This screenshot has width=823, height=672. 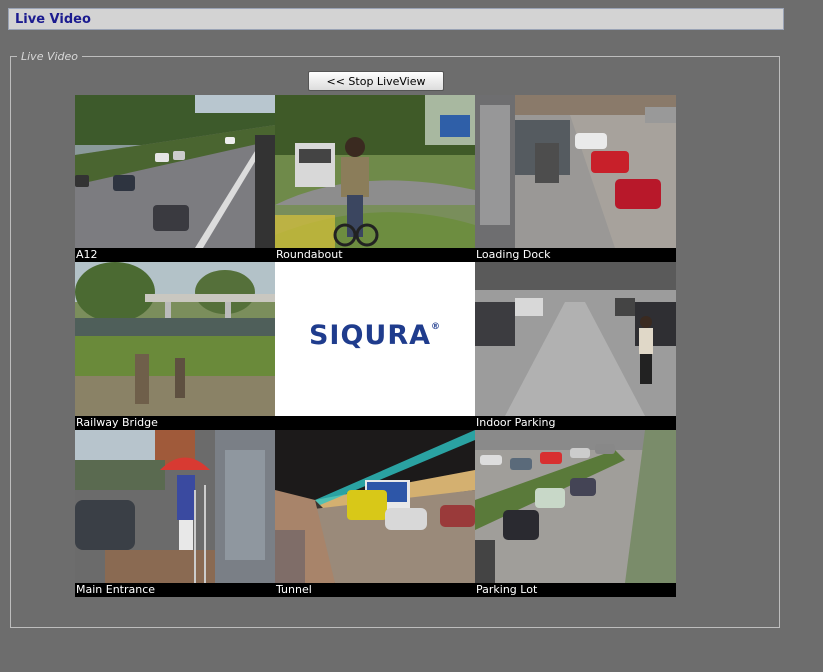 What do you see at coordinates (375, 255) in the screenshot?
I see `camera-label: Roundabout` at bounding box center [375, 255].